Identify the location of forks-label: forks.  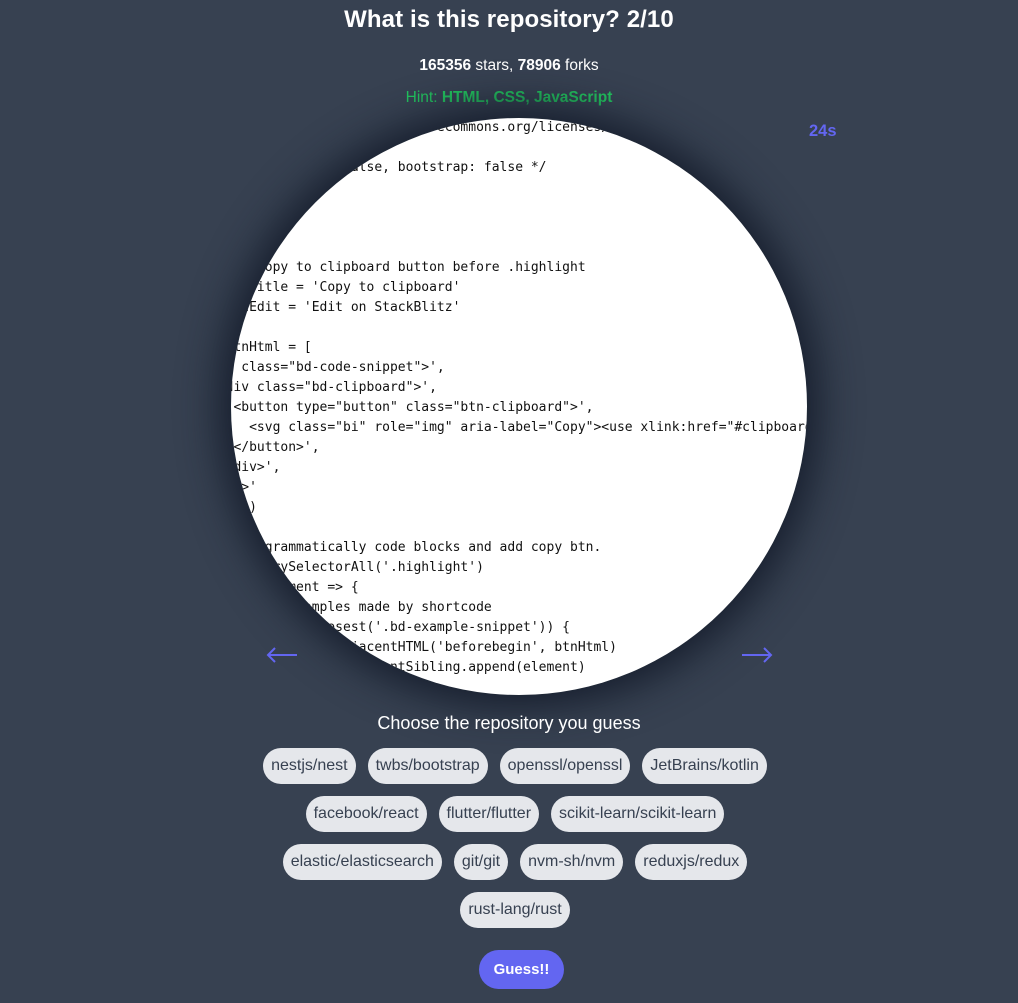
(579, 65).